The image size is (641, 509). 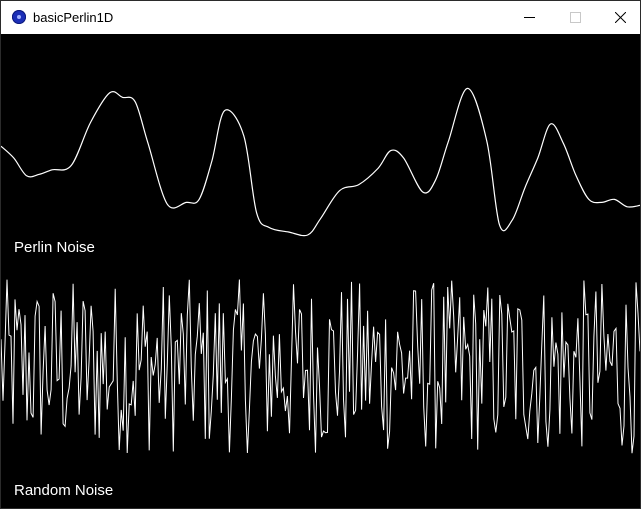 I want to click on title-bar: basicPerlin1D, so click(x=320, y=17).